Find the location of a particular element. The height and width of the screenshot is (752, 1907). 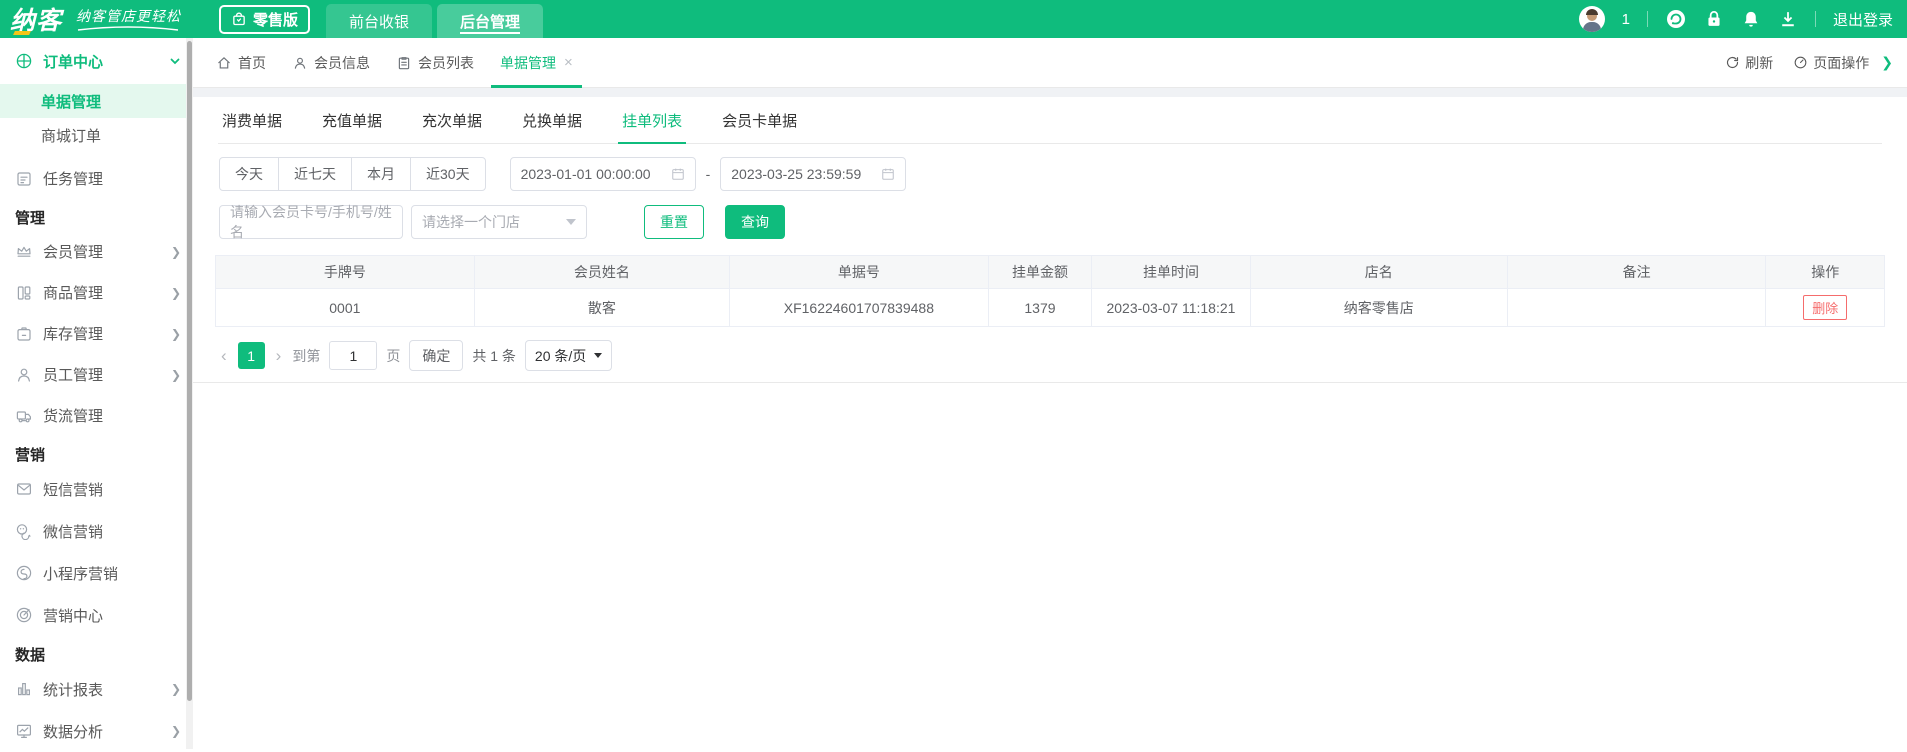

document-tabs: 消费单据 充值单据 充次单据 兑换单据 挂单列表 会员卡单据 is located at coordinates (1050, 120).